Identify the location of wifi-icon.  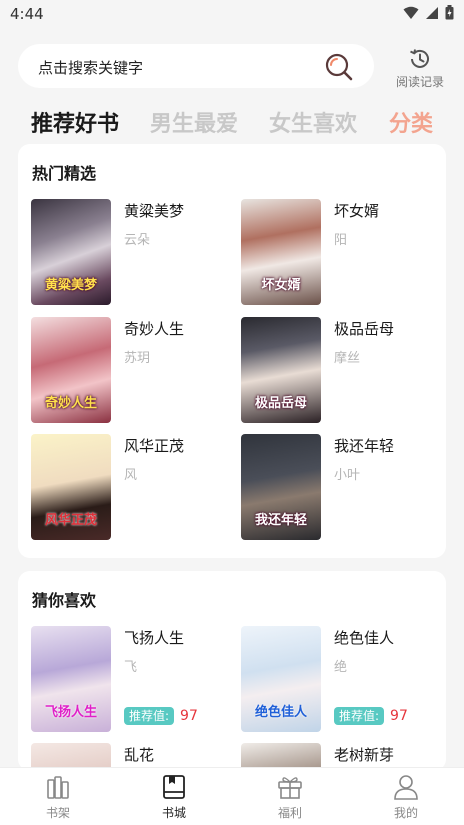
(411, 12).